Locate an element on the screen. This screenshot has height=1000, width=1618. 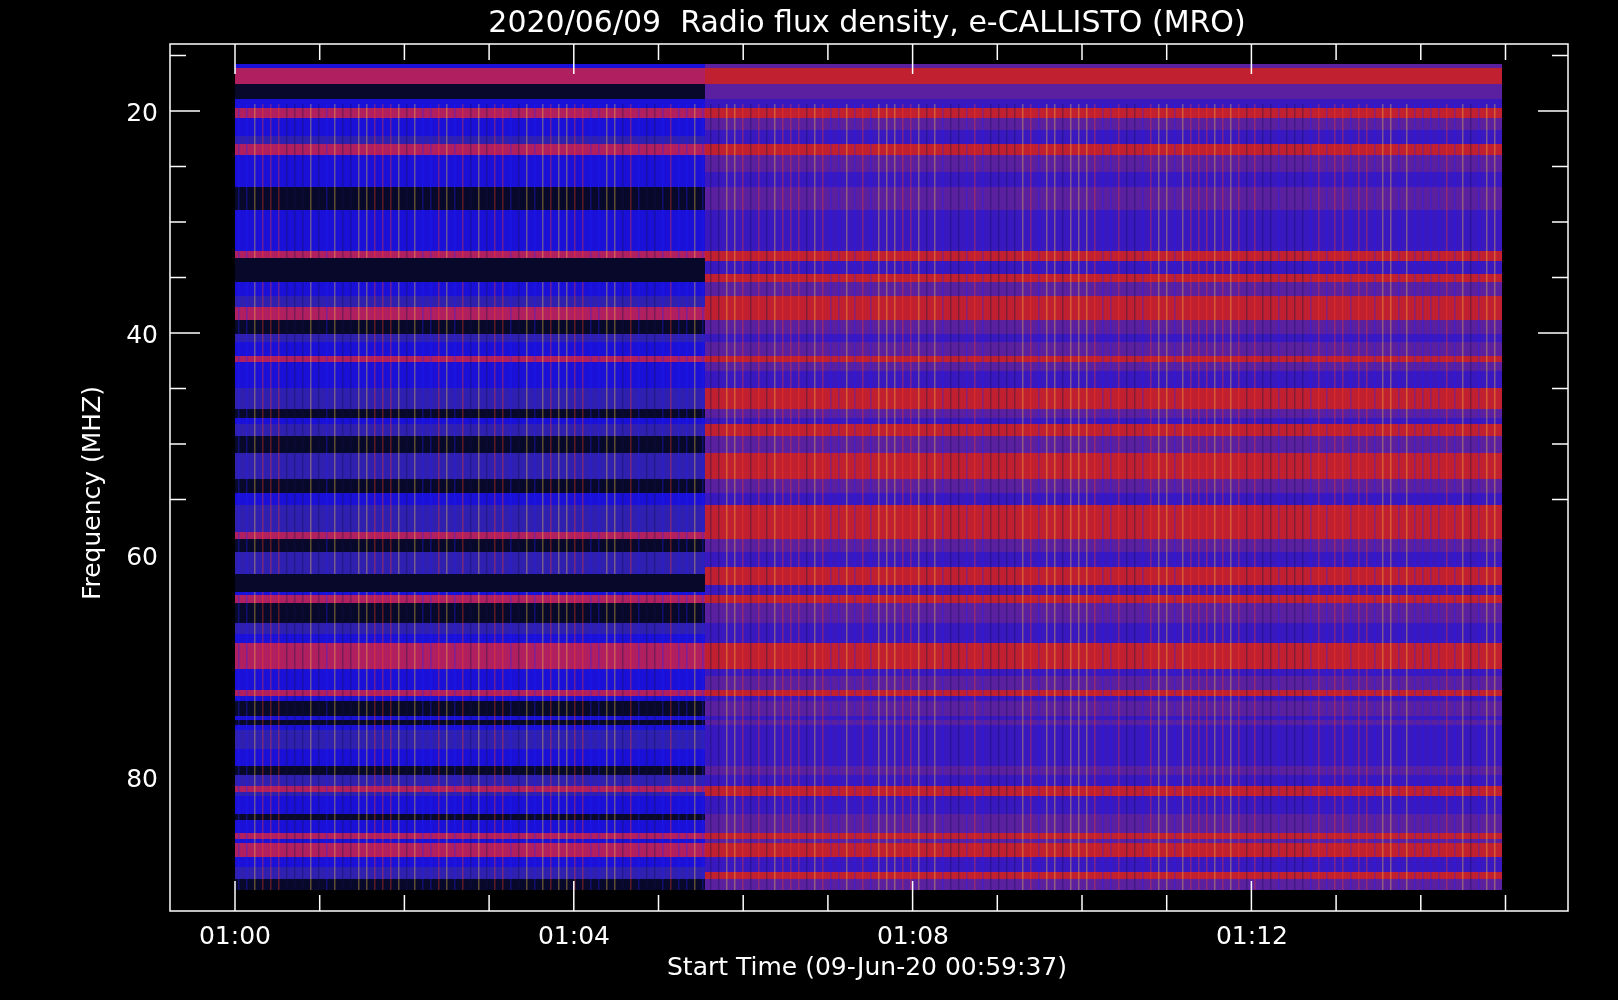
y-tick-label: 60 is located at coordinates (142, 556).